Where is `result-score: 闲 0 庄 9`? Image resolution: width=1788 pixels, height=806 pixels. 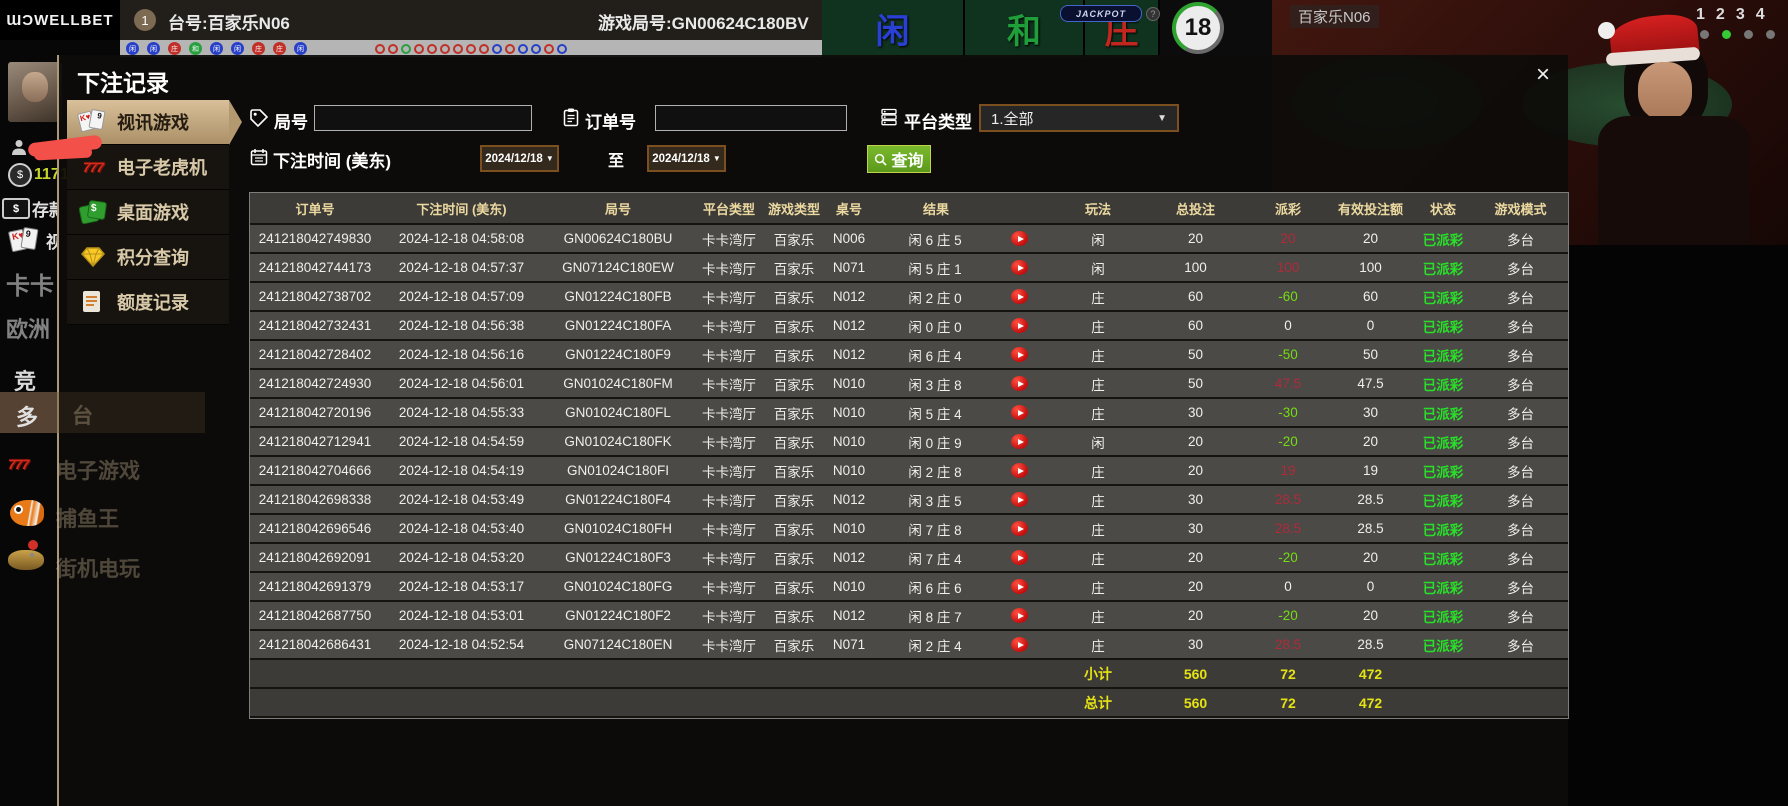
result-score: 闲 0 庄 9 is located at coordinates (935, 443).